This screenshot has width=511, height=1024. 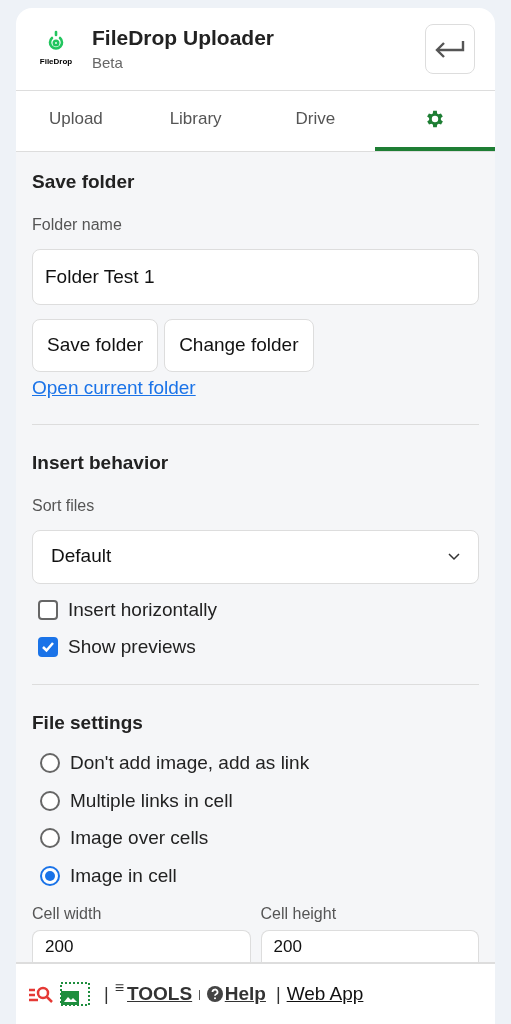 What do you see at coordinates (299, 914) in the screenshot?
I see `field-label: Cell height` at bounding box center [299, 914].